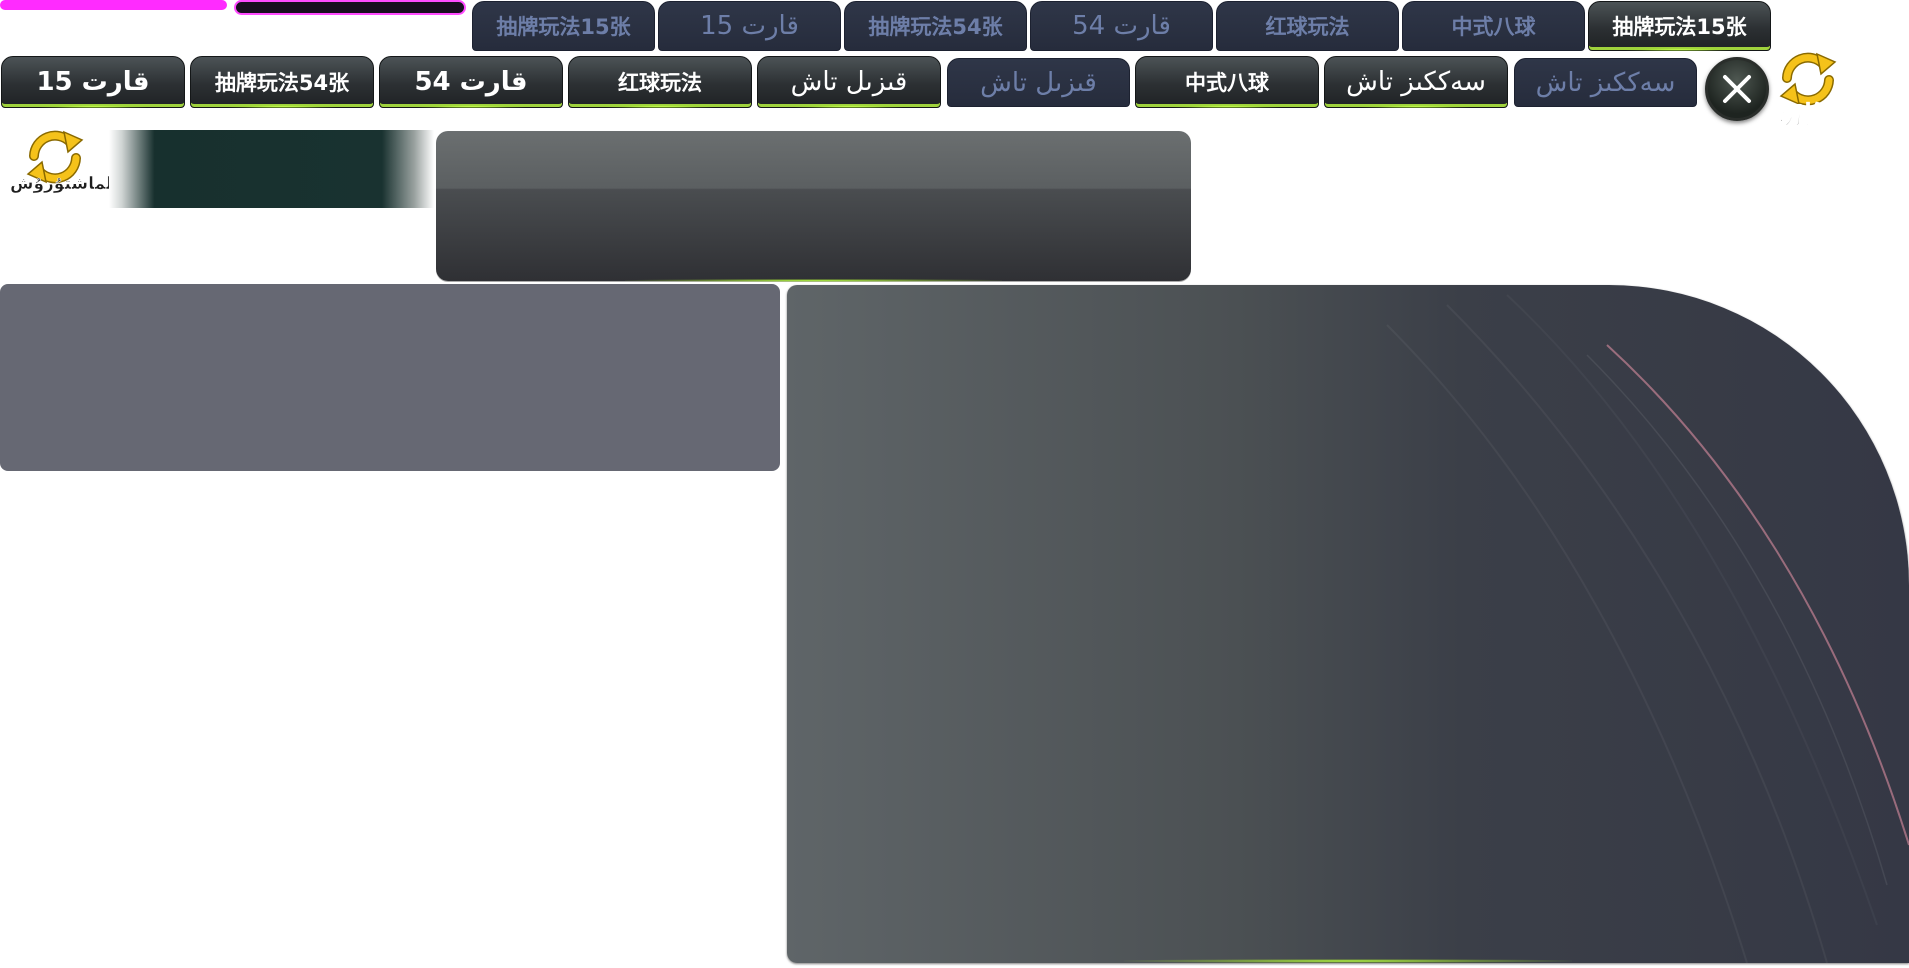  What do you see at coordinates (113, 5) in the screenshot?
I see `pink-progress-bar` at bounding box center [113, 5].